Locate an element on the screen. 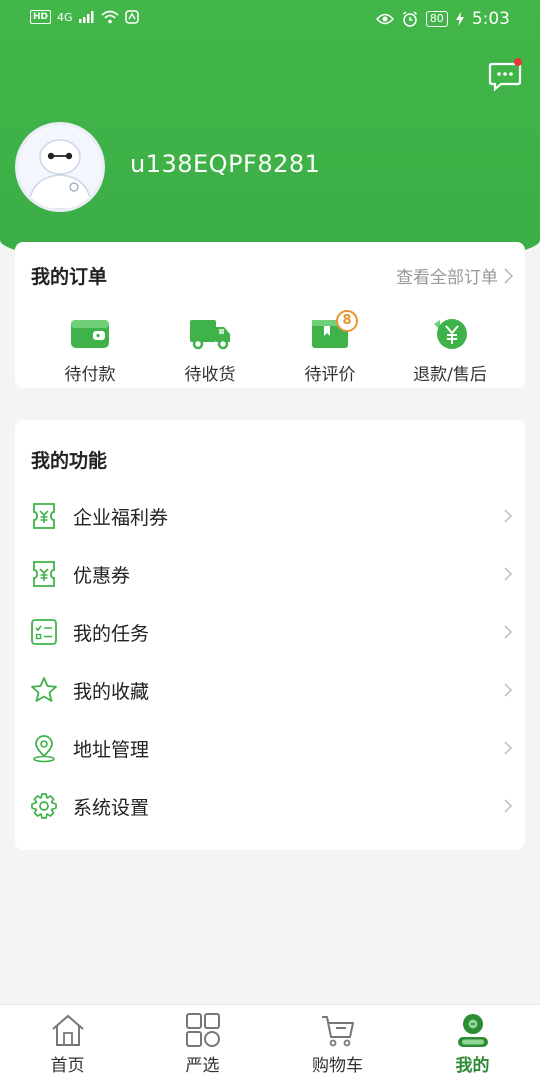 The image size is (540, 1080). function-coupon: 优惠券 is located at coordinates (270, 574).